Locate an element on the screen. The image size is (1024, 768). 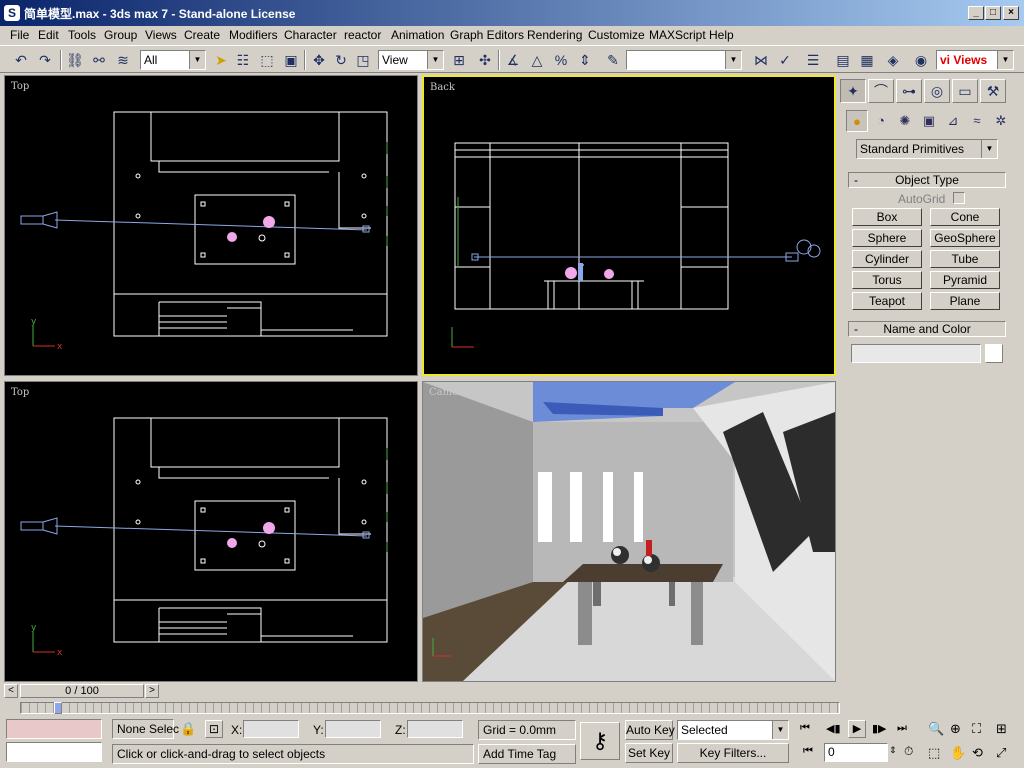
key-mode-dropdown: Selected ▼ is located at coordinates (733, 730).